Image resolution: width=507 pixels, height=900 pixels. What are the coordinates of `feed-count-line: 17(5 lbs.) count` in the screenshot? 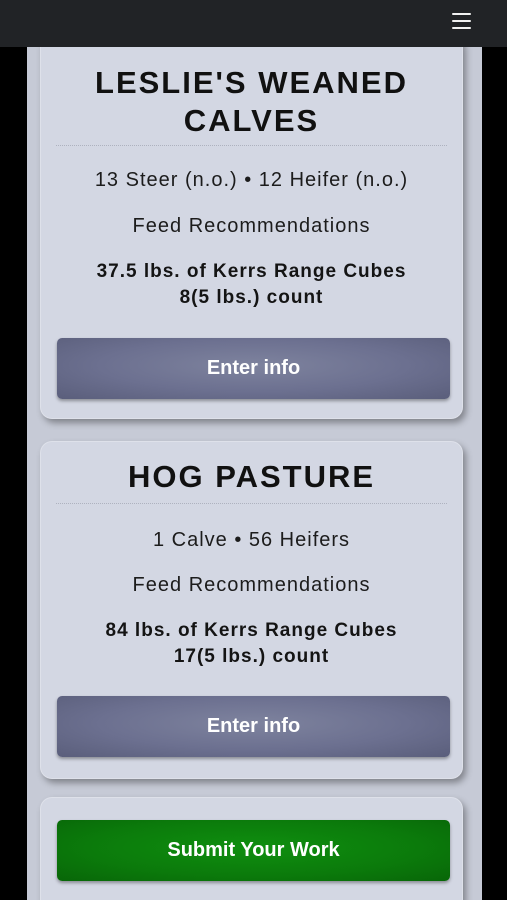 It's located at (251, 656).